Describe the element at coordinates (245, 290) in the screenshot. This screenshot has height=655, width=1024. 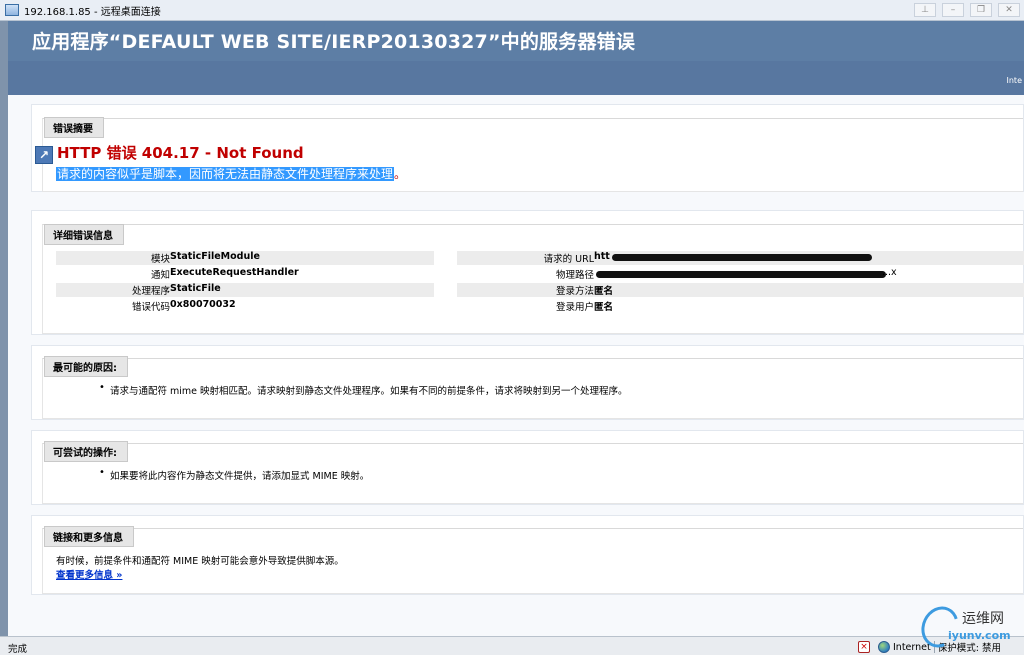
I see `detail-row-handler: StaticFile 处理程序` at that location.